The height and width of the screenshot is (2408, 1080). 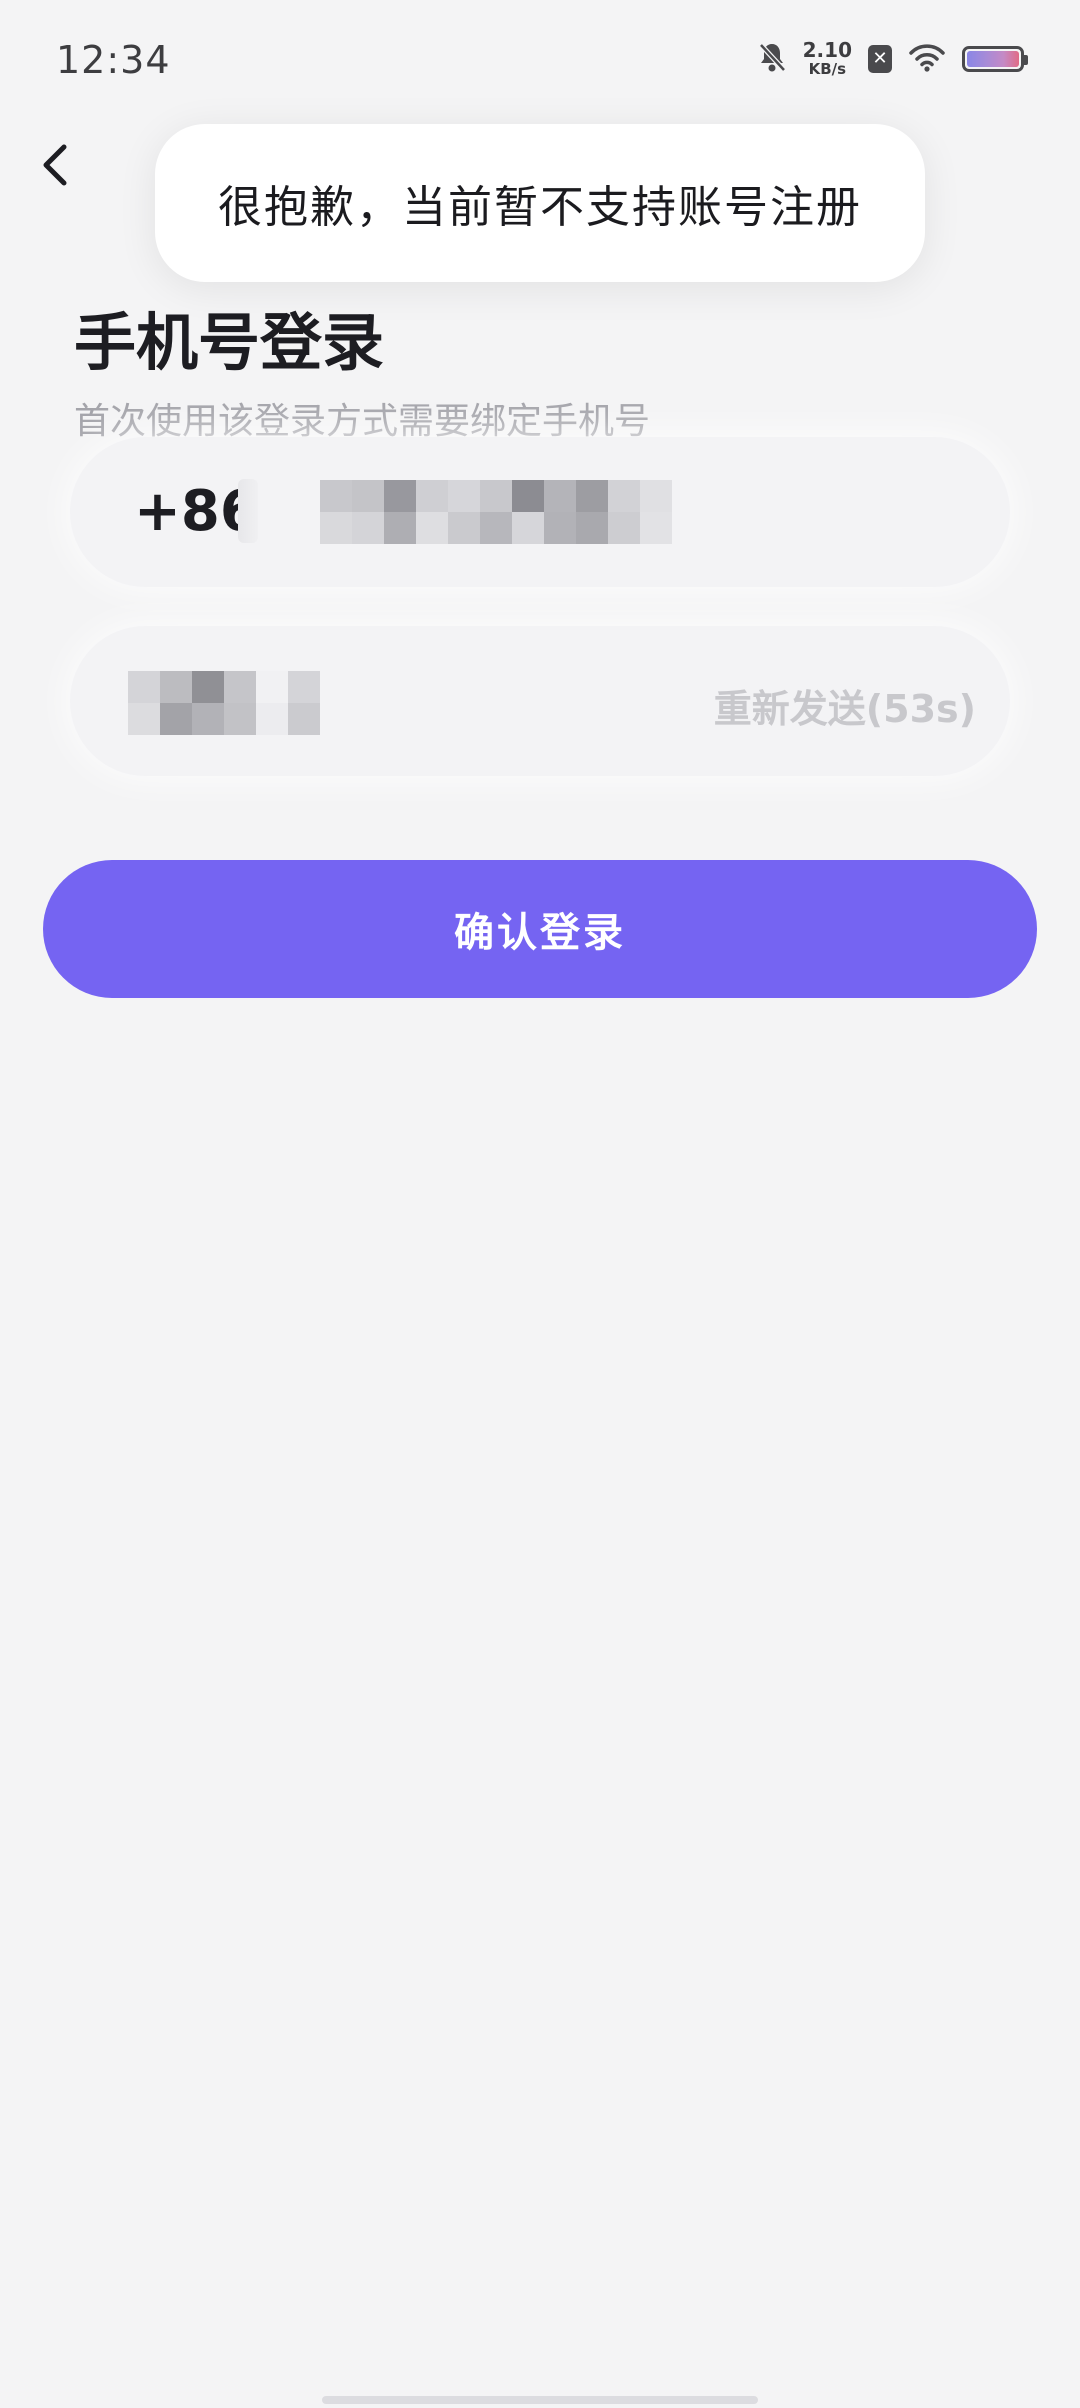 I want to click on home-indicator, so click(x=540, y=2400).